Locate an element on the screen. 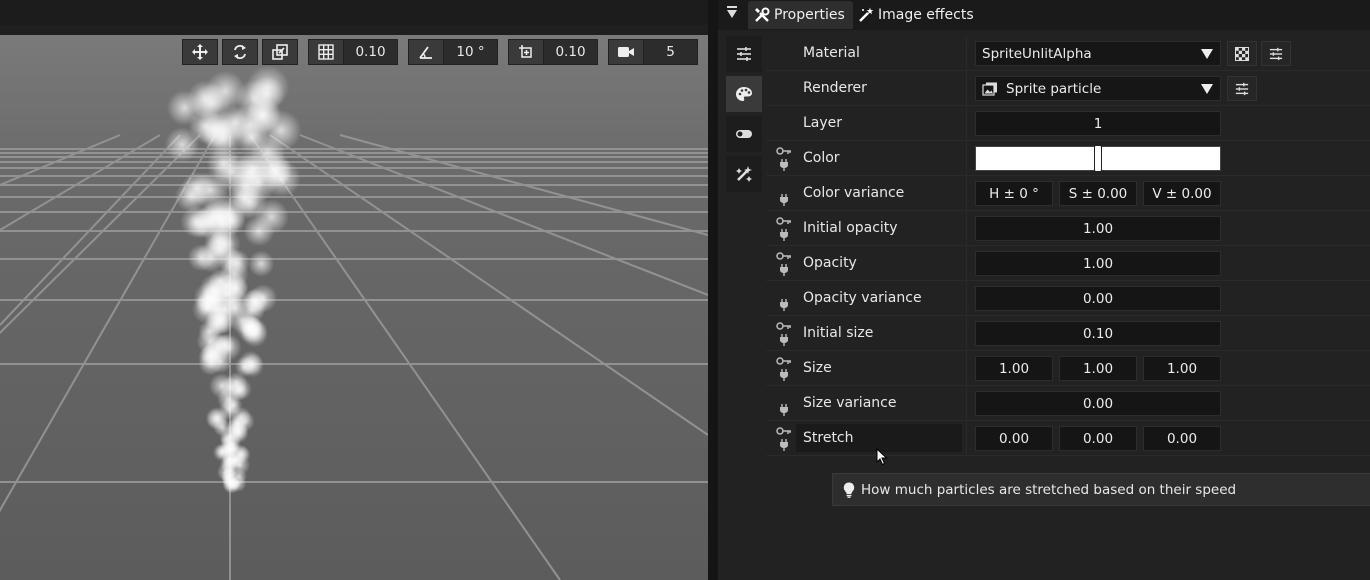  property-row-color: Color is located at coordinates (1068, 158).